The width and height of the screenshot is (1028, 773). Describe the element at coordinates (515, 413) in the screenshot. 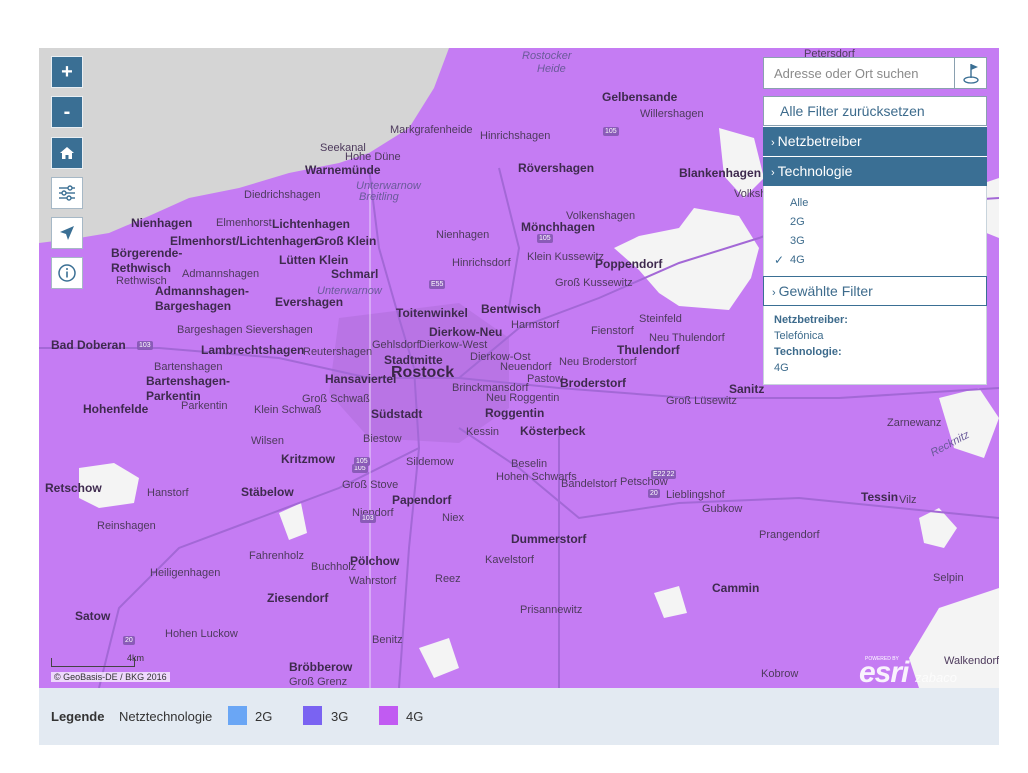

I see `place-label: Roggentin` at that location.